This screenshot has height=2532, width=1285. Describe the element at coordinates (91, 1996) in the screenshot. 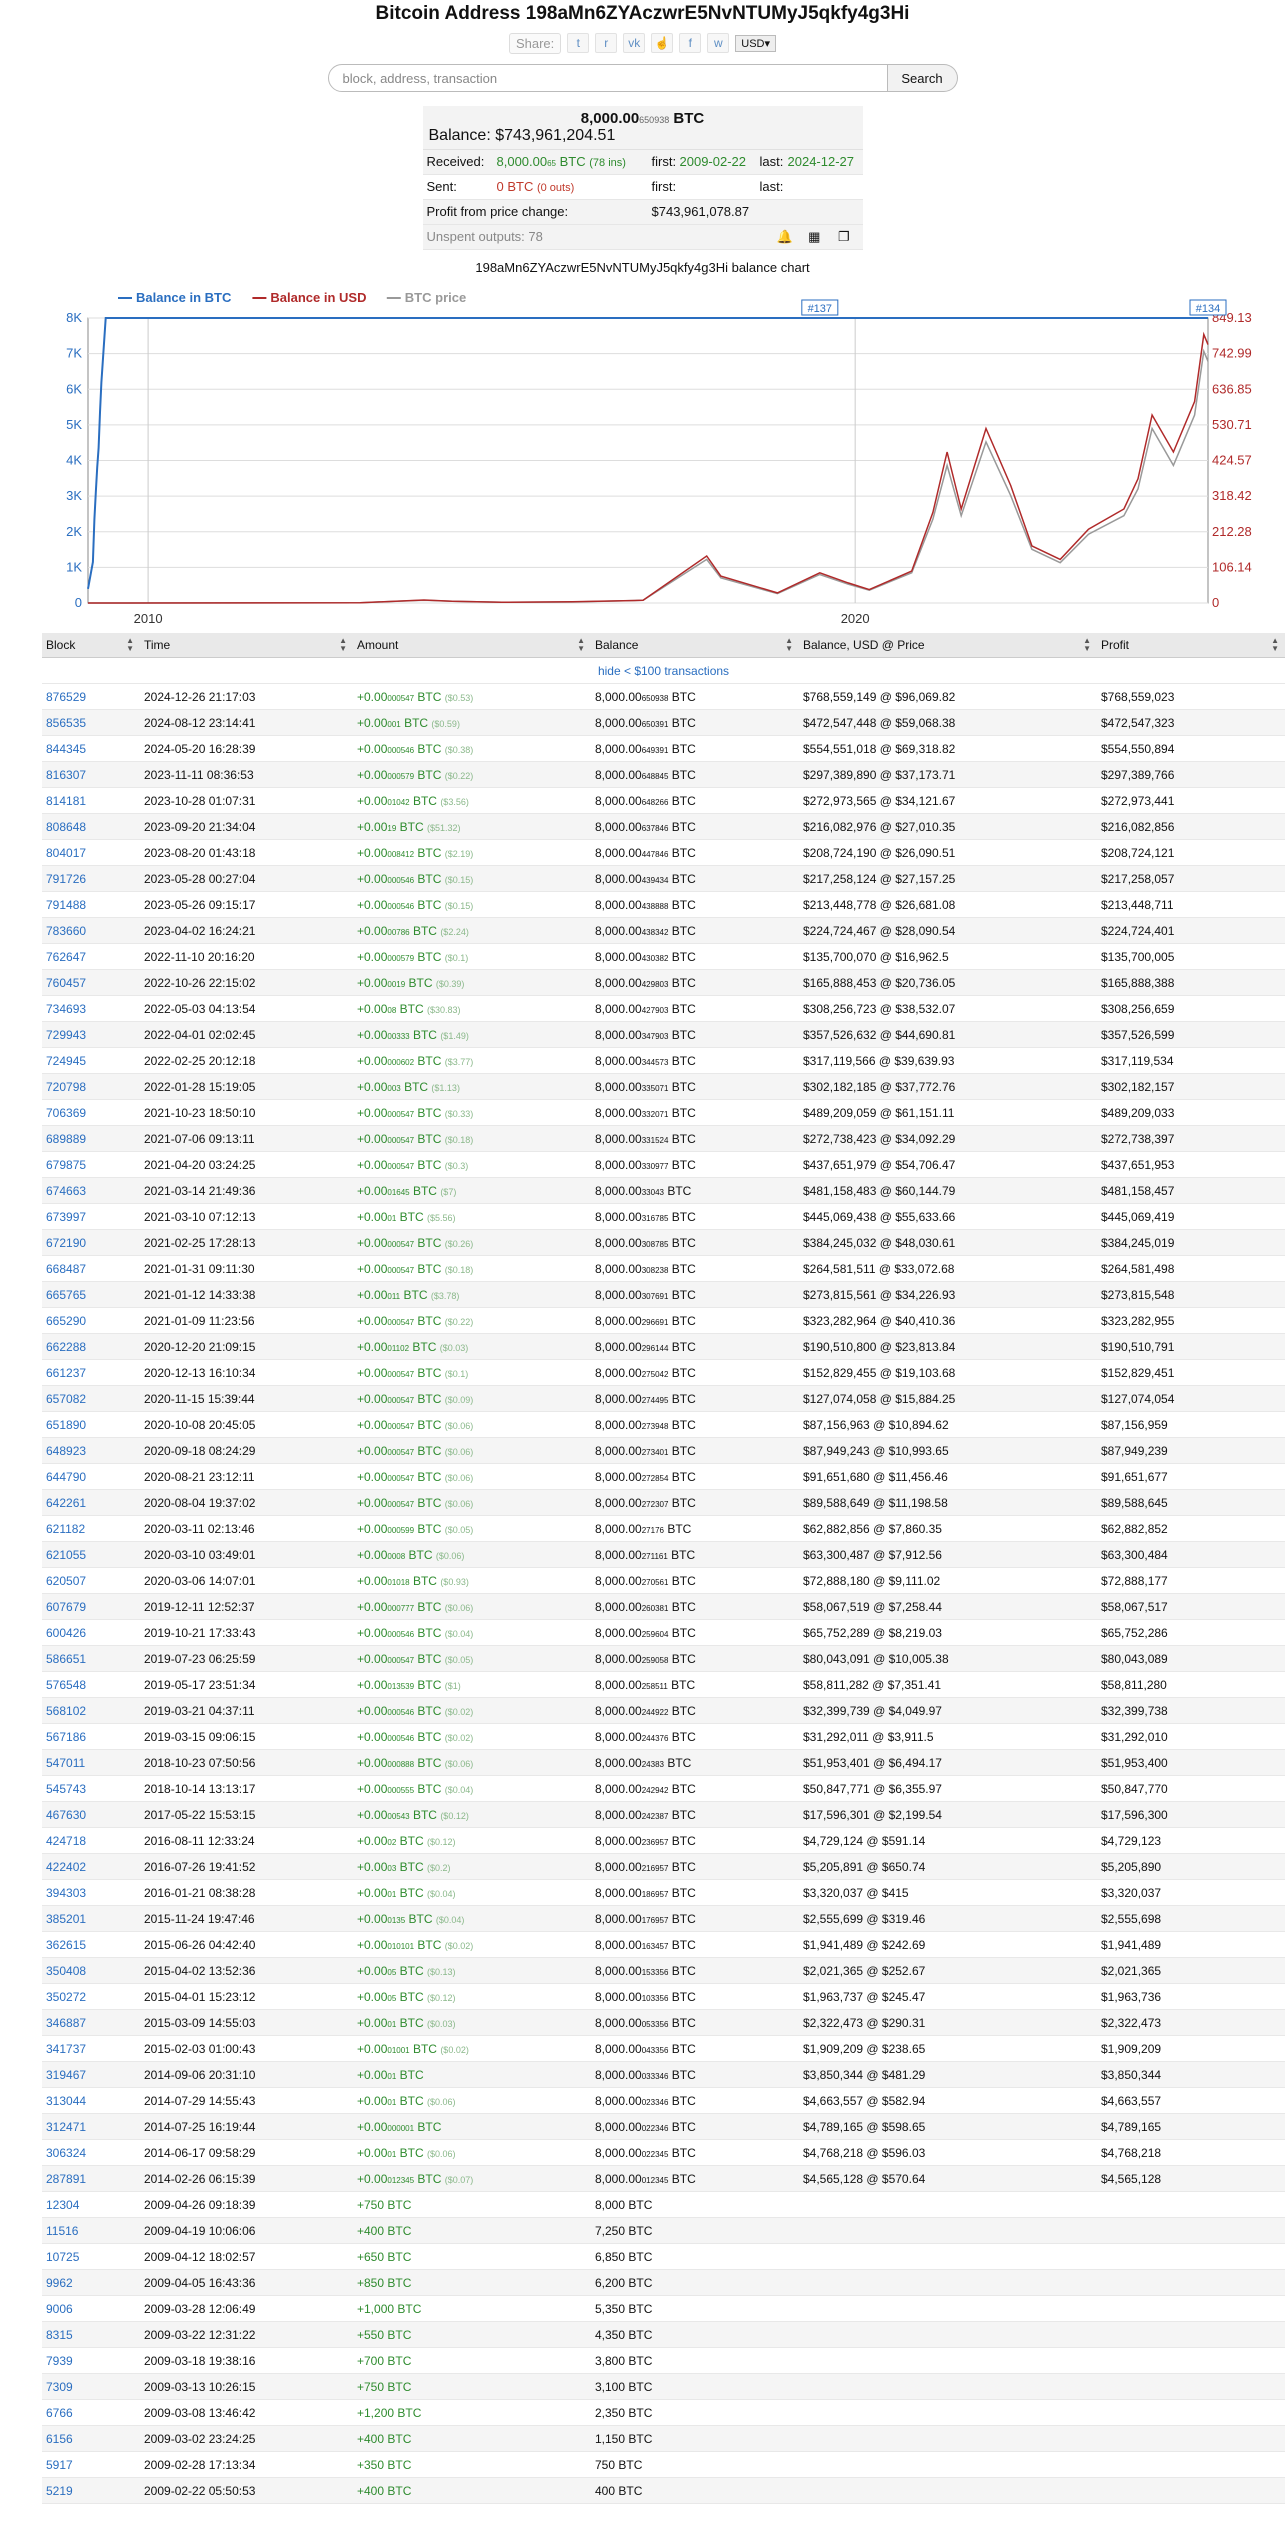

I see `block-link: 350272` at that location.